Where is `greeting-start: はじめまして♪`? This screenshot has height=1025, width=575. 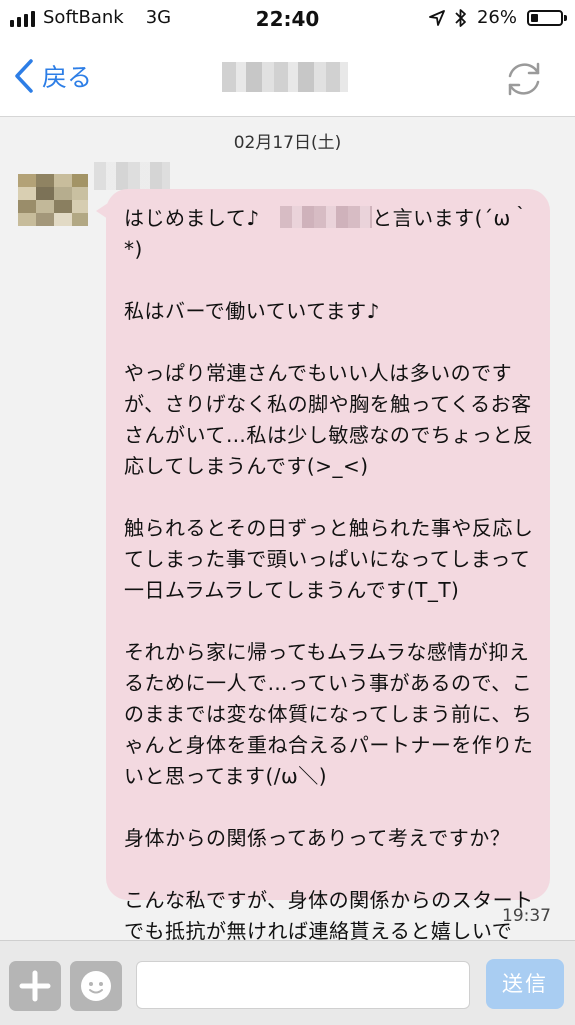
greeting-start: はじめまして♪ is located at coordinates (202, 218).